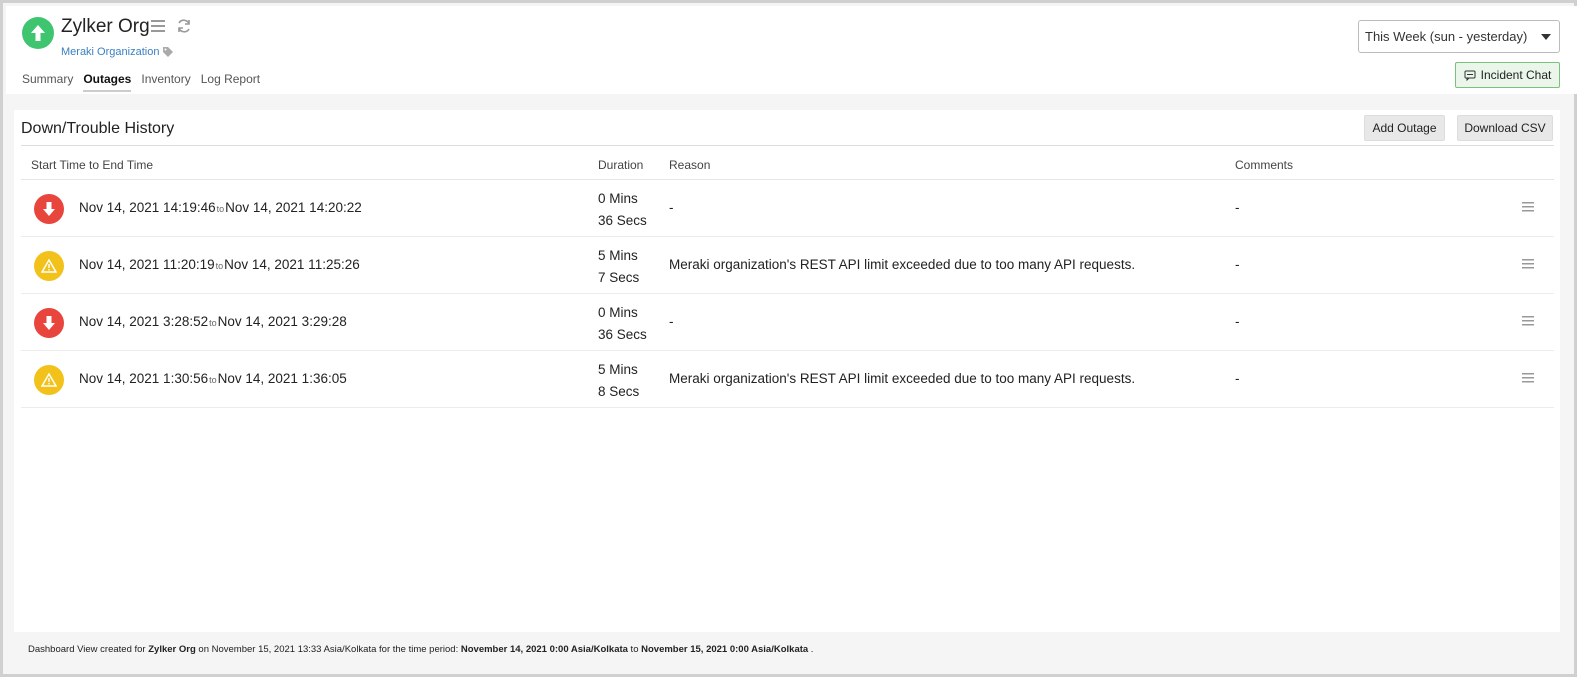  I want to click on tag-icon, so click(168, 52).